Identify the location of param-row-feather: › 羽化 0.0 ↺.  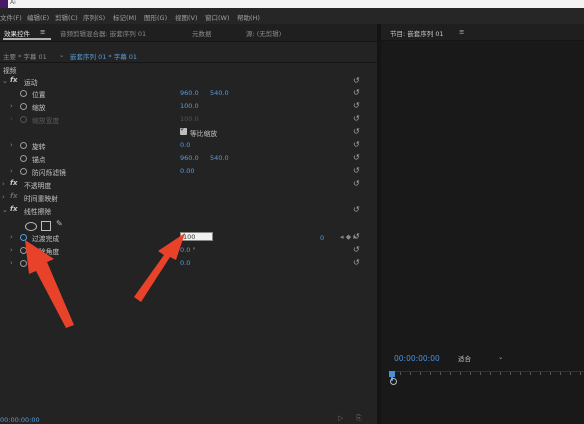
(188, 264).